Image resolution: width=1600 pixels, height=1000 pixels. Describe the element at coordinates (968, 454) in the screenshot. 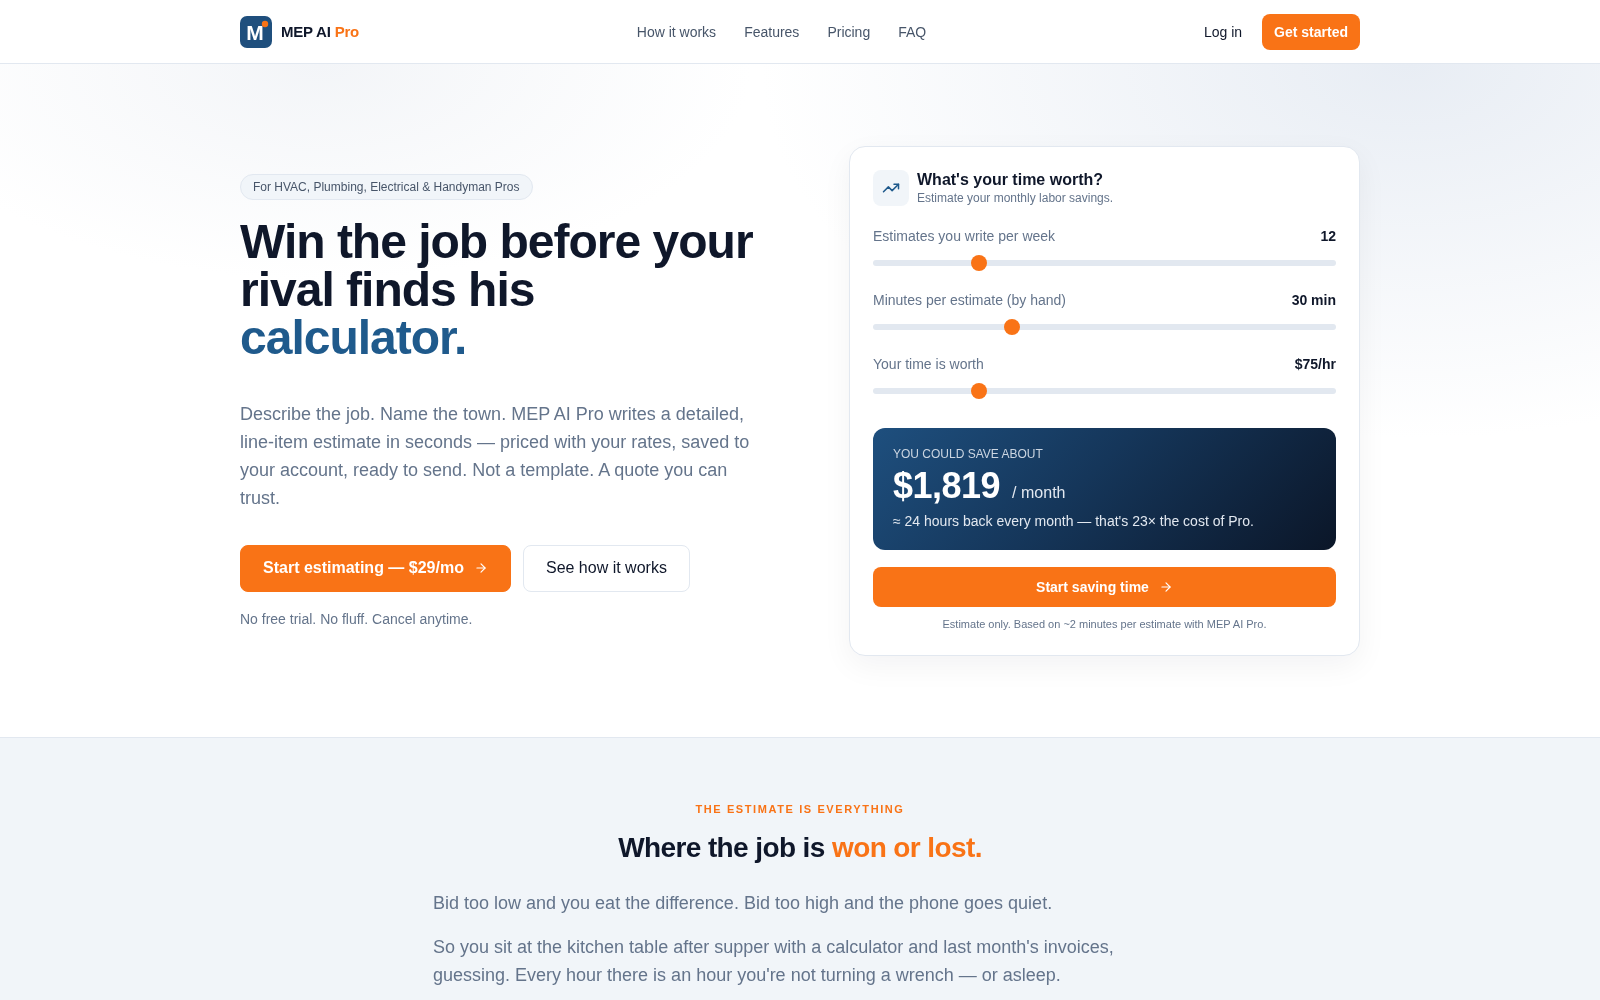

I see `savings-label: YOU COULD SAVE ABOUT` at that location.